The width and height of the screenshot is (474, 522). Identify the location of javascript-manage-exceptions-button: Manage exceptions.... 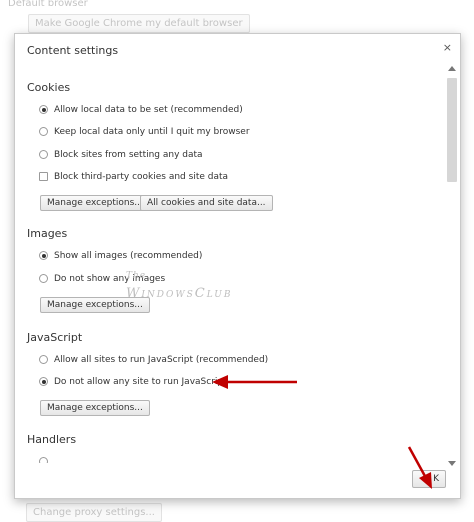
(95, 408).